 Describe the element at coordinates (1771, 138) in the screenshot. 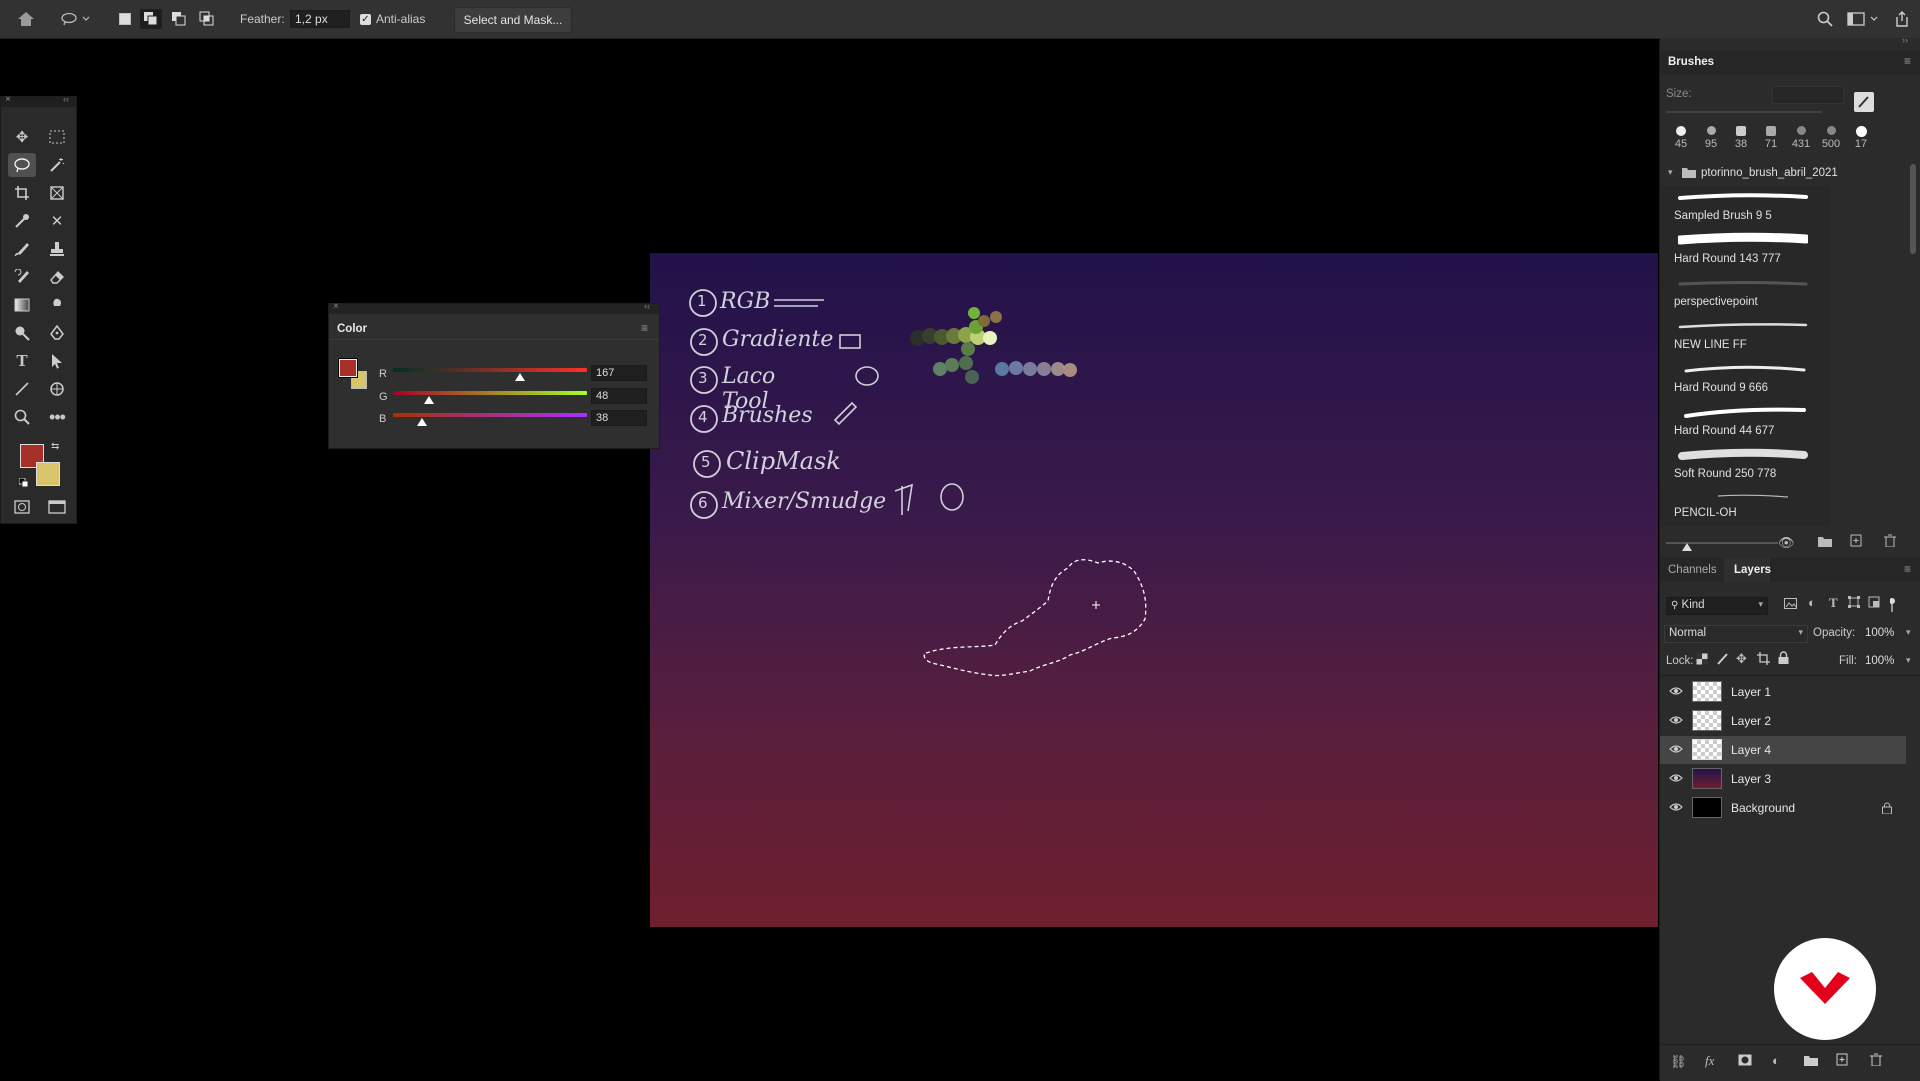

I see `recent-brush-4: 71` at that location.